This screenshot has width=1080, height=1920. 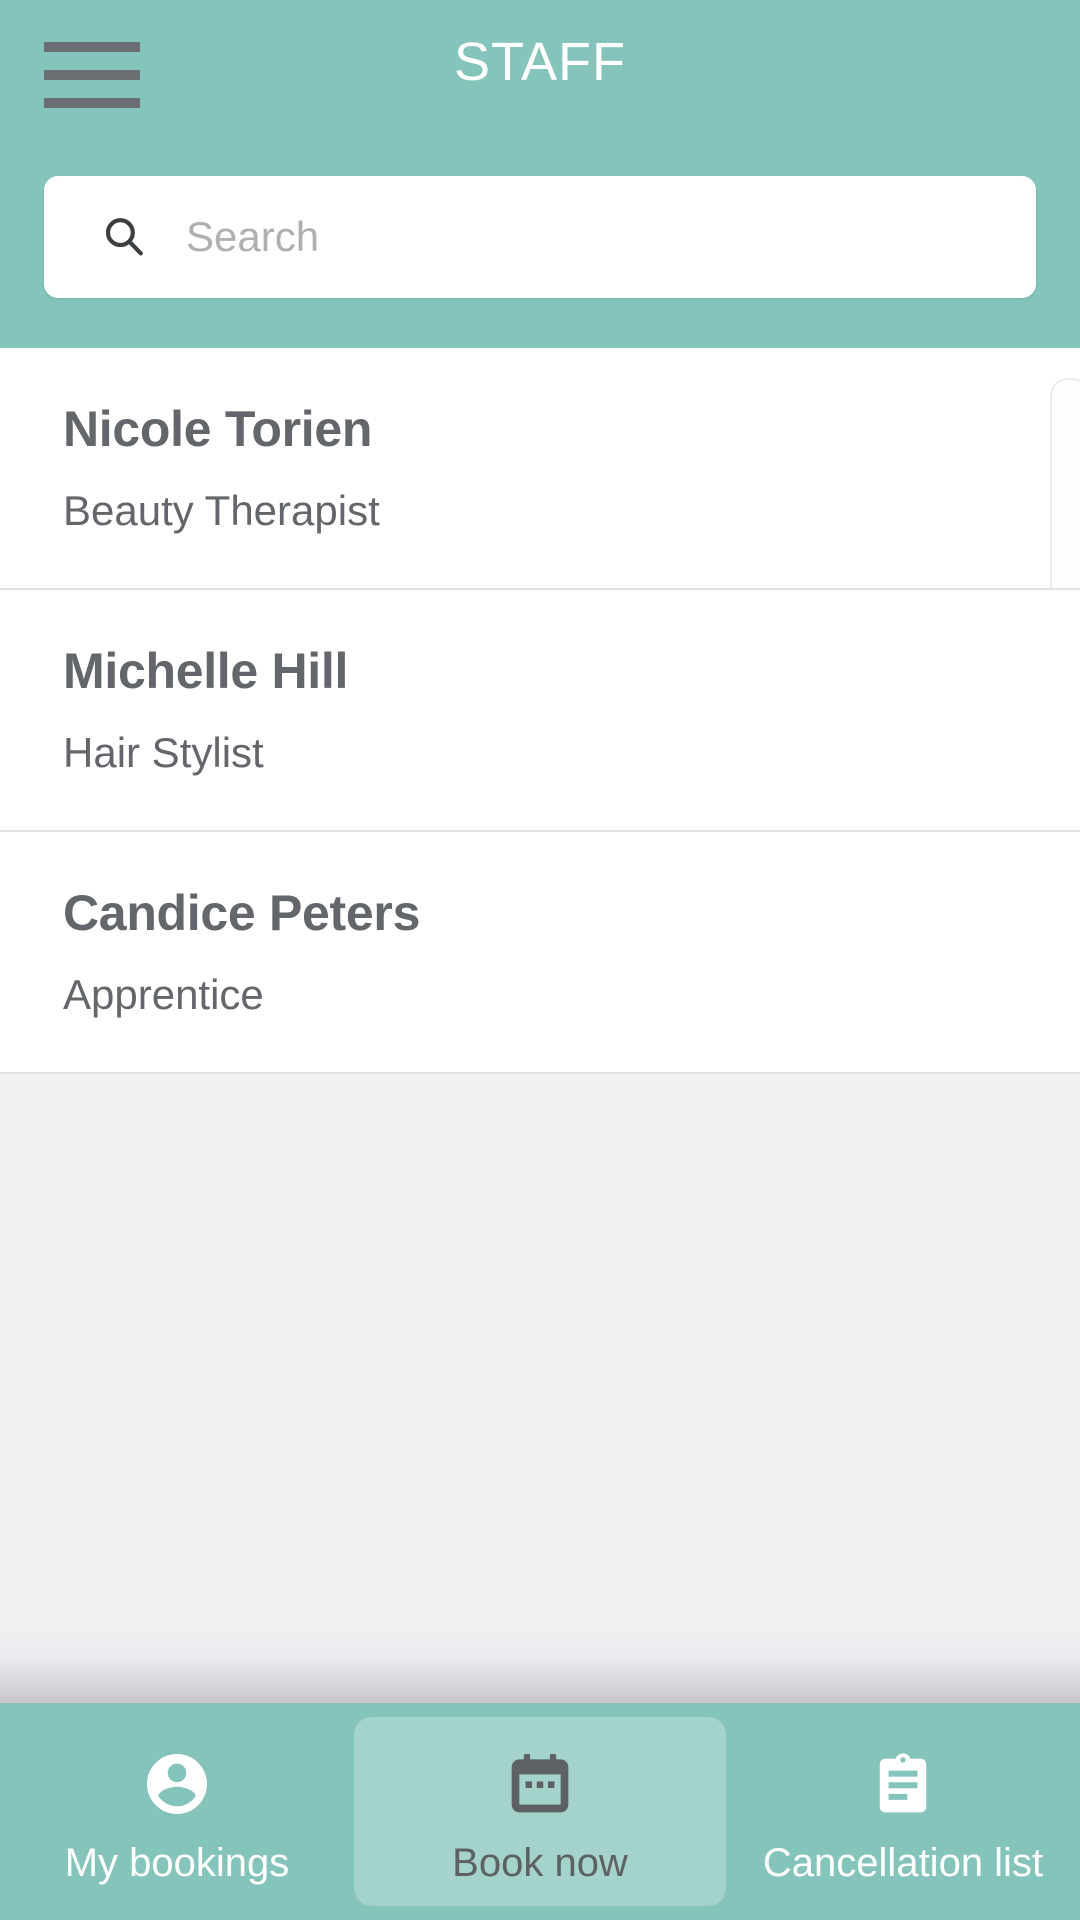 What do you see at coordinates (540, 62) in the screenshot?
I see `page-title: STAFF` at bounding box center [540, 62].